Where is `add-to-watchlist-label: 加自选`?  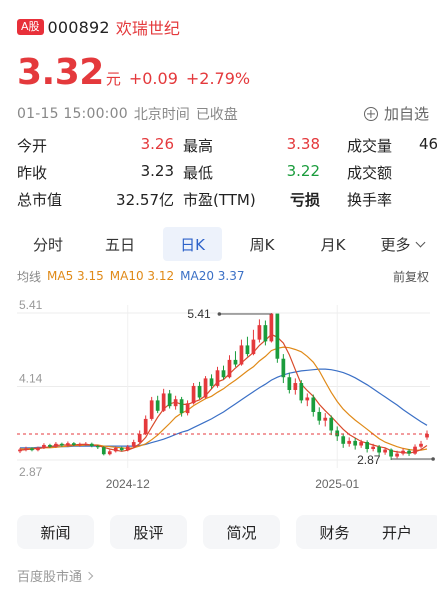
add-to-watchlist-label: 加自选 is located at coordinates (406, 114).